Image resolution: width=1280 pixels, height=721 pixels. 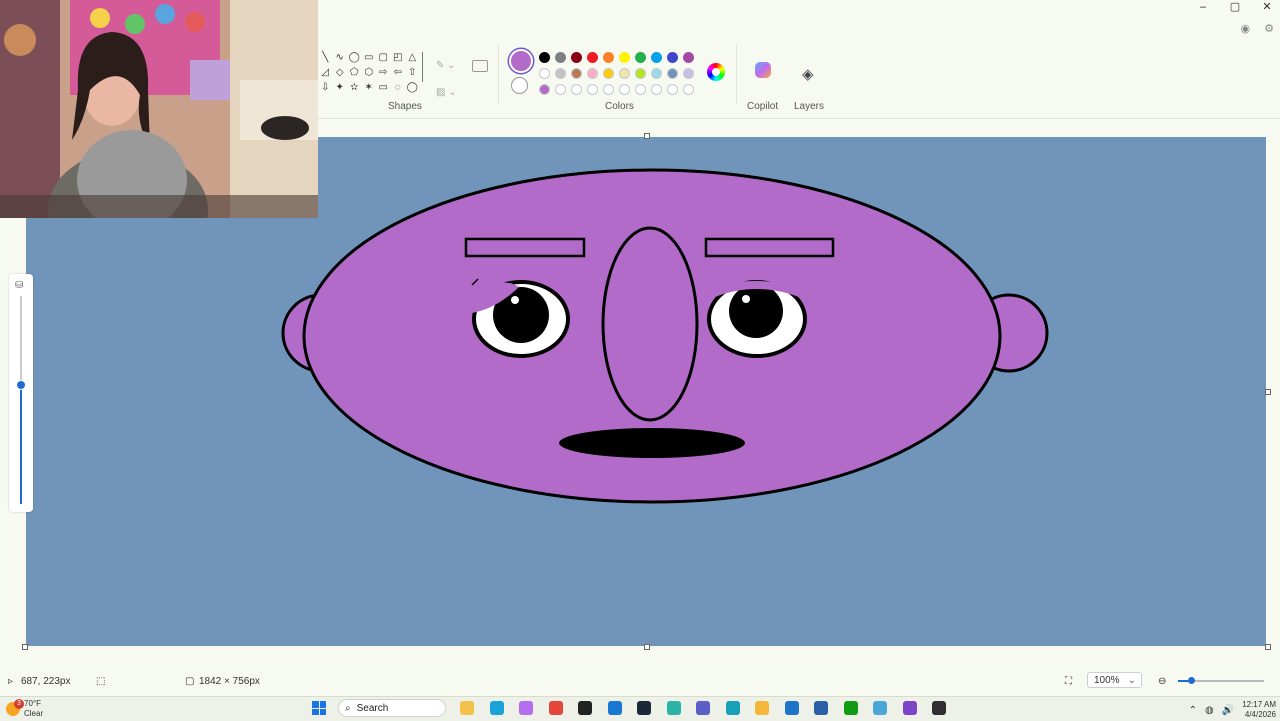 I want to click on shape-outline-icon: ✎ ⌄, so click(x=446, y=65).